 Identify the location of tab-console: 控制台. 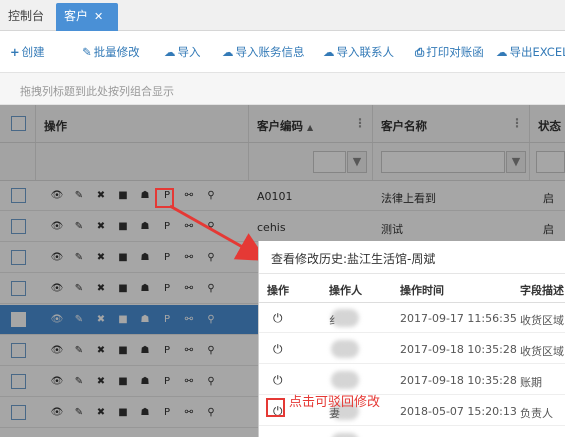
(26, 17).